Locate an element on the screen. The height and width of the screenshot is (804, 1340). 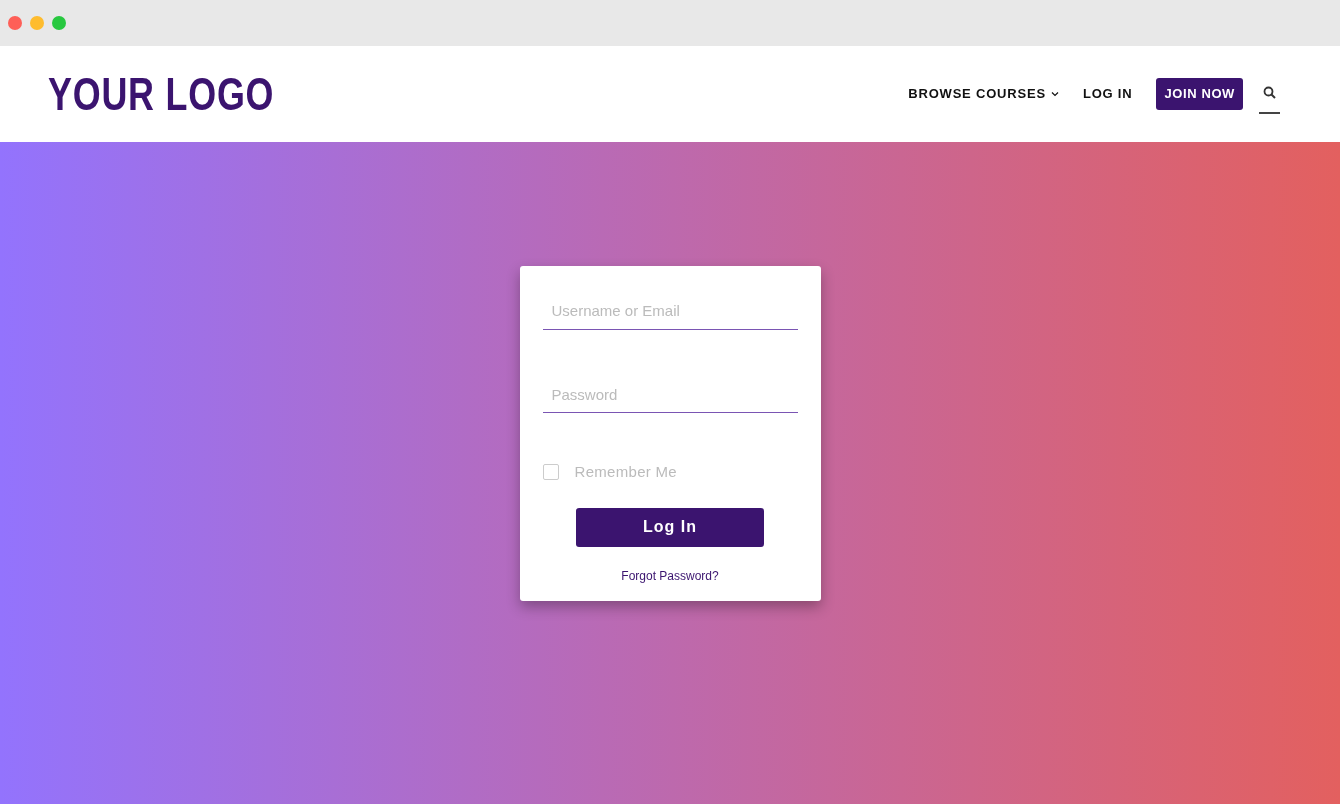
maximize-window-icon is located at coordinates (59, 23).